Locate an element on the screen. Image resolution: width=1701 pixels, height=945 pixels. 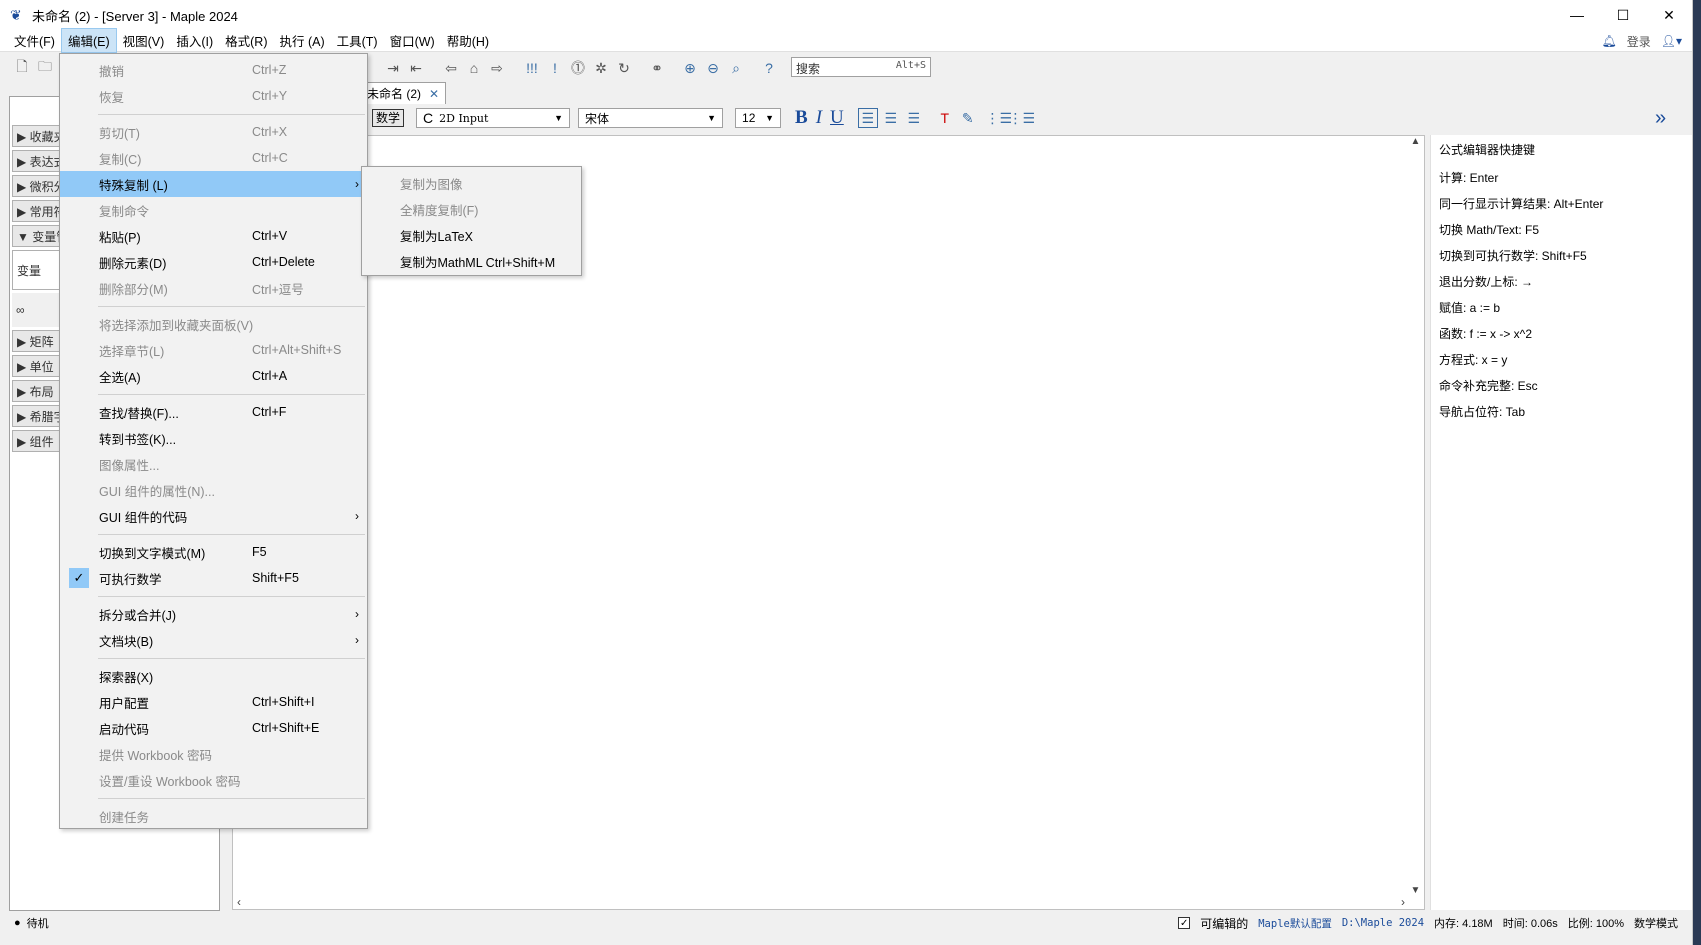
vertical-scrollbar: ▲ ▼ is located at coordinates (1415, 516).